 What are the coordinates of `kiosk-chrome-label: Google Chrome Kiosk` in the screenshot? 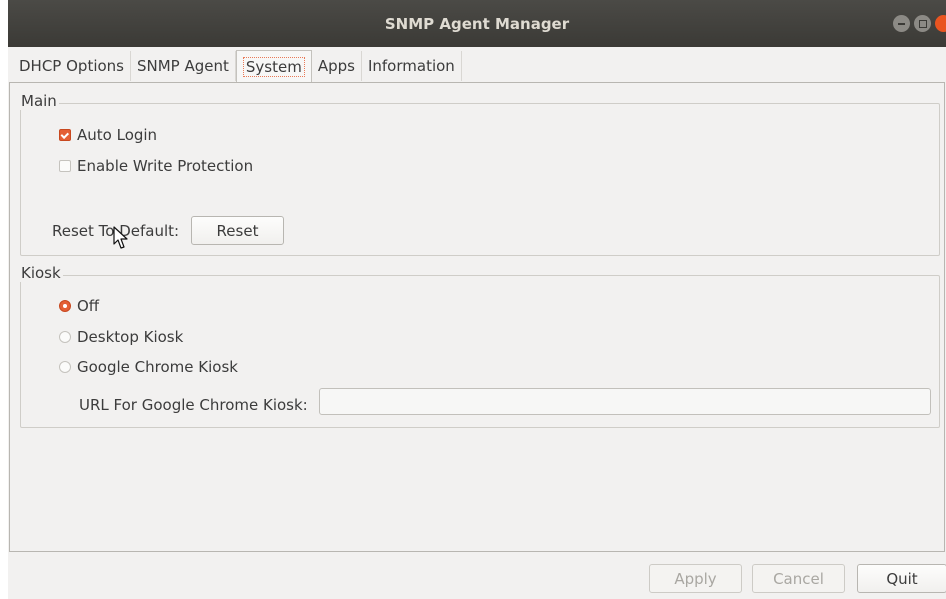 It's located at (157, 367).